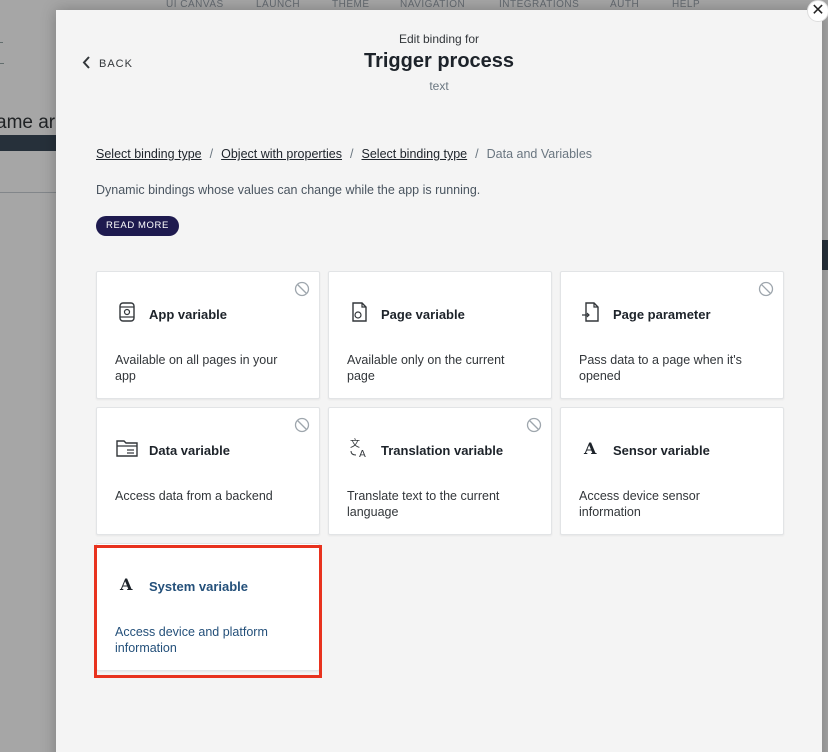 Image resolution: width=828 pixels, height=752 pixels. What do you see at coordinates (149, 154) in the screenshot?
I see `breadcrumb-select-binding-type: Select binding type` at bounding box center [149, 154].